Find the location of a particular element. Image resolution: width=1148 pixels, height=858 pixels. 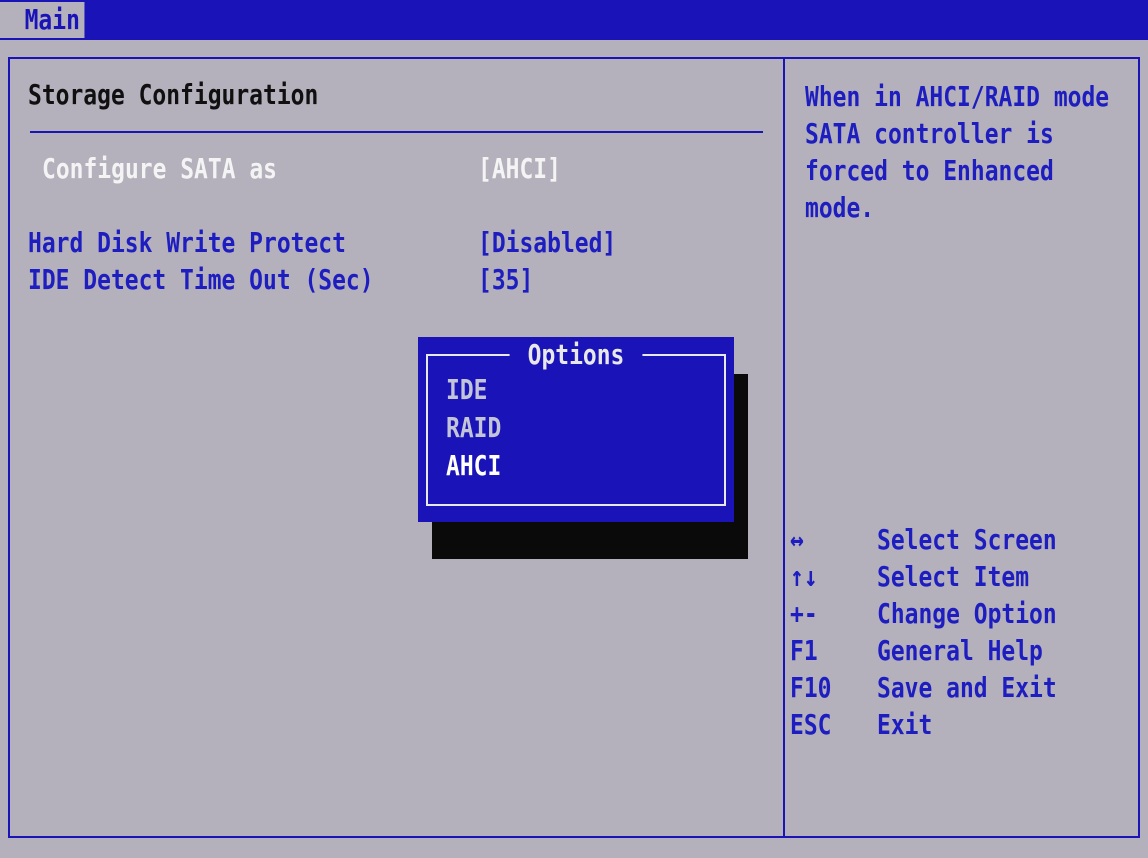

popup-title: Options is located at coordinates (576, 355).